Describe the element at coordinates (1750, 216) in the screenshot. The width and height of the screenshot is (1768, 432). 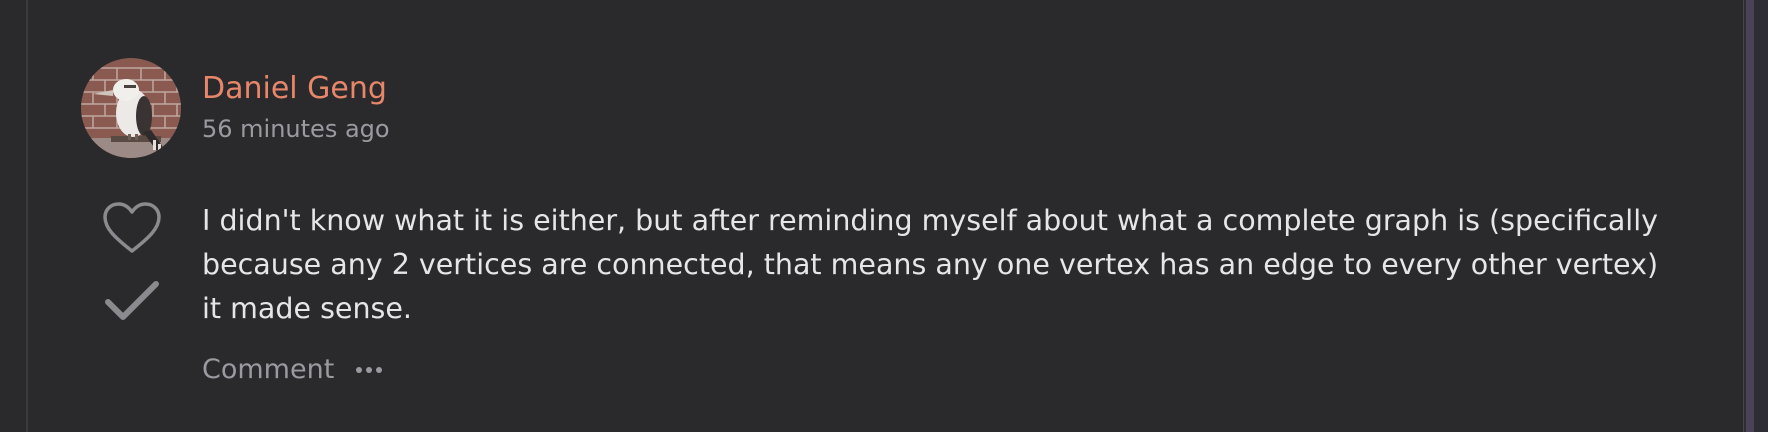
I see `scrollbar-thumb` at that location.